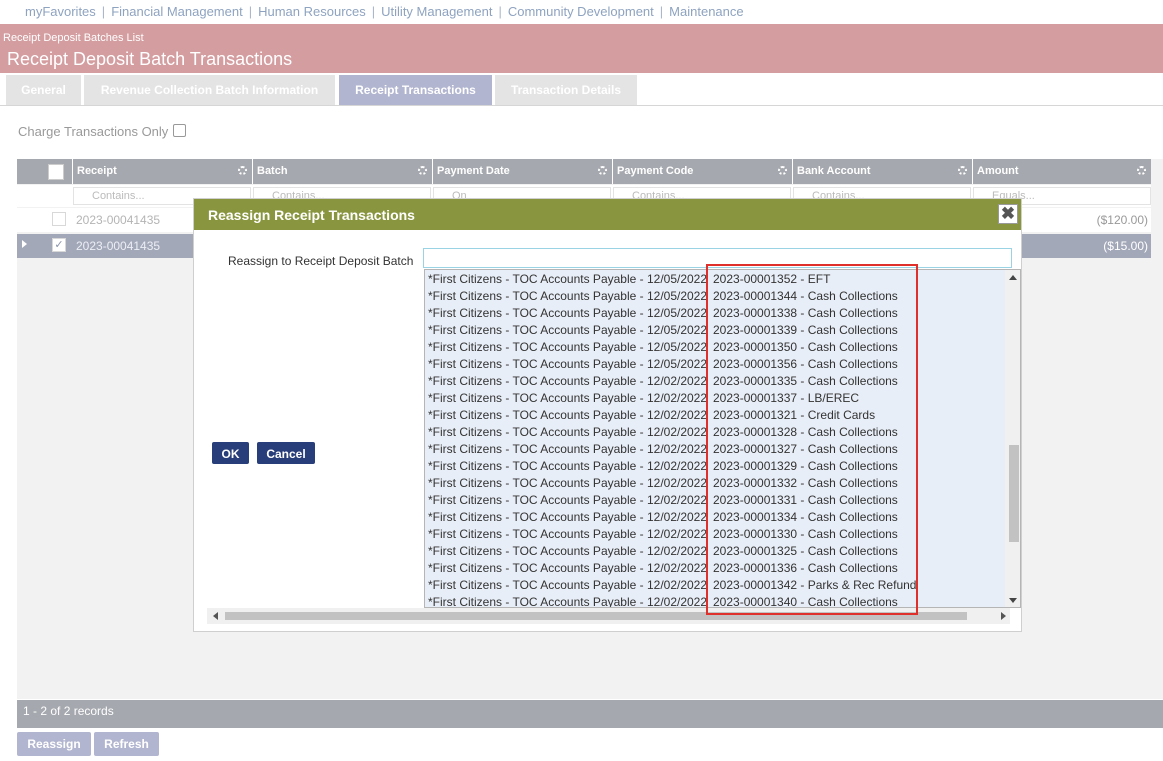 This screenshot has width=1163, height=761. Describe the element at coordinates (805, 483) in the screenshot. I see `option-batch: 2023-00001332 - Cash Collections` at that location.